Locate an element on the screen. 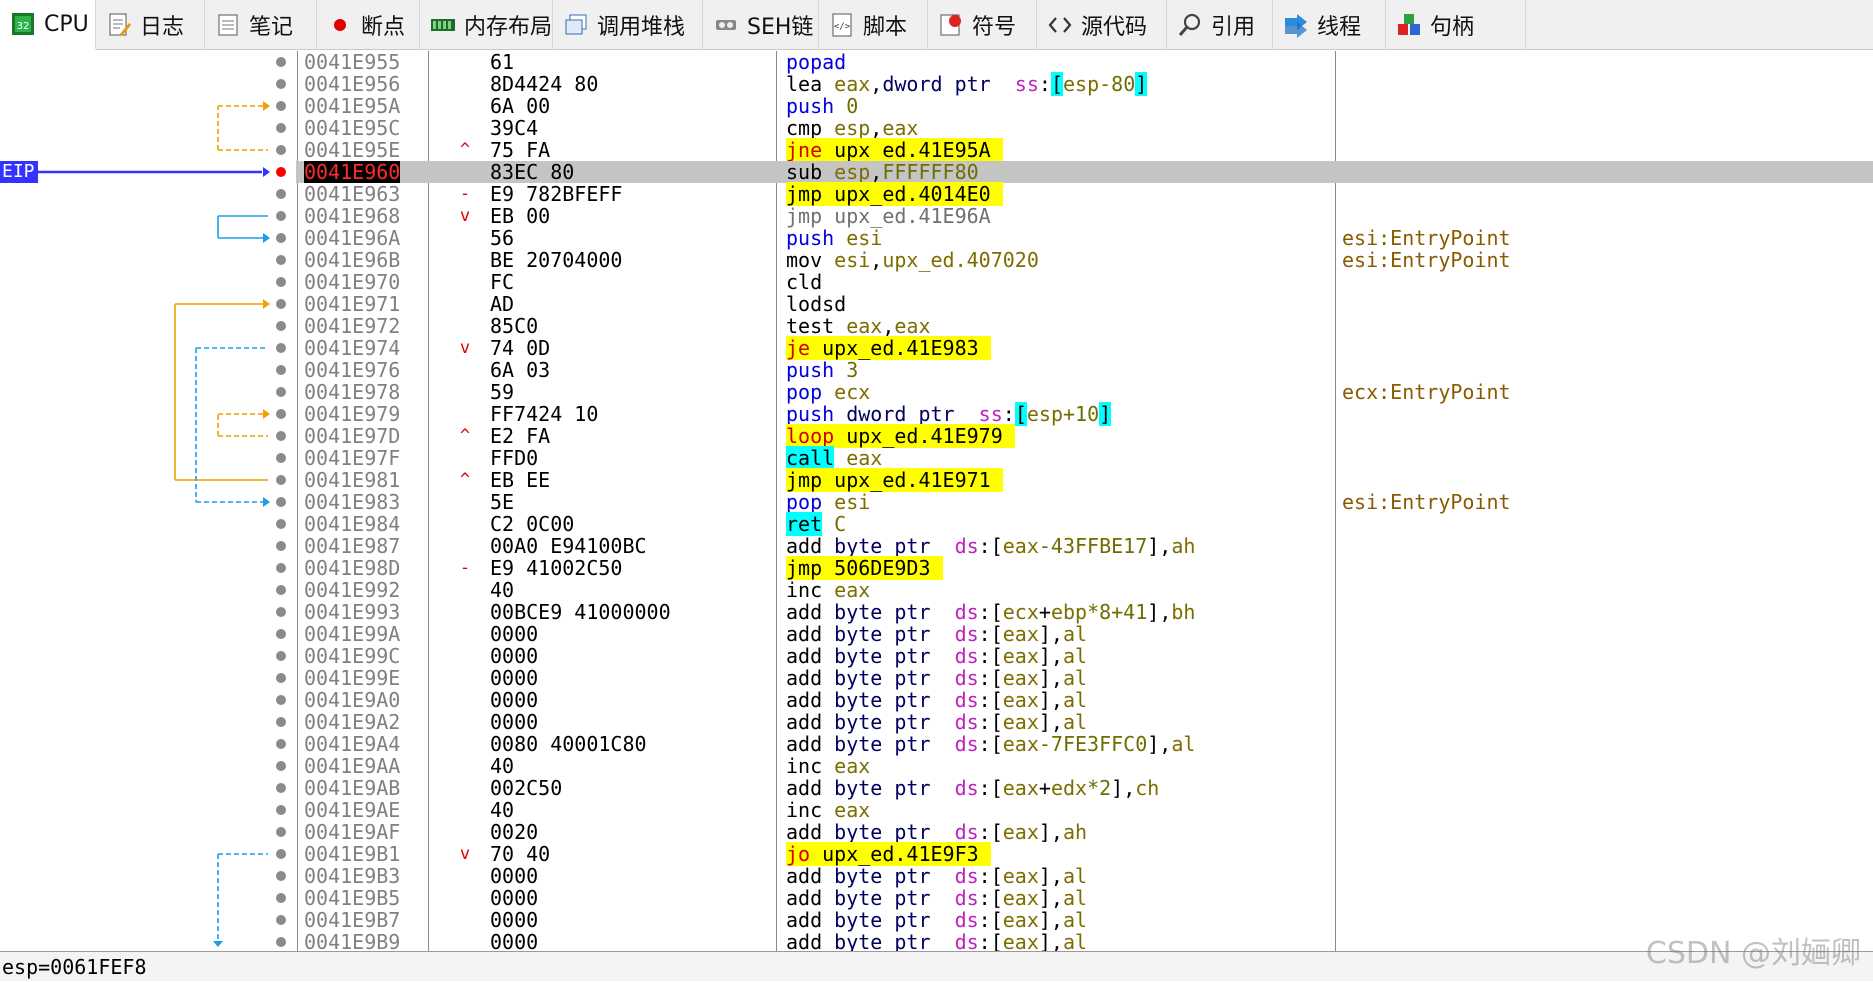  instruction-address: 0041E97F is located at coordinates (352, 458).